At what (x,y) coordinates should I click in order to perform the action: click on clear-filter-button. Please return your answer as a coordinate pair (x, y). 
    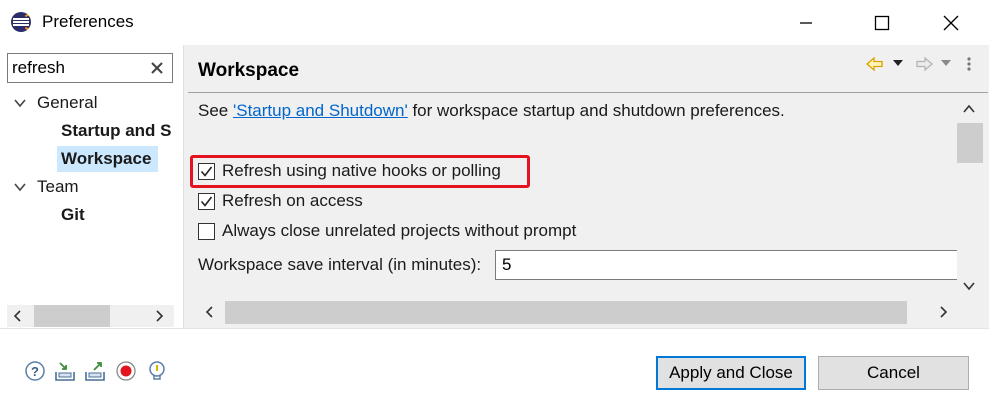
    Looking at the image, I should click on (157, 68).